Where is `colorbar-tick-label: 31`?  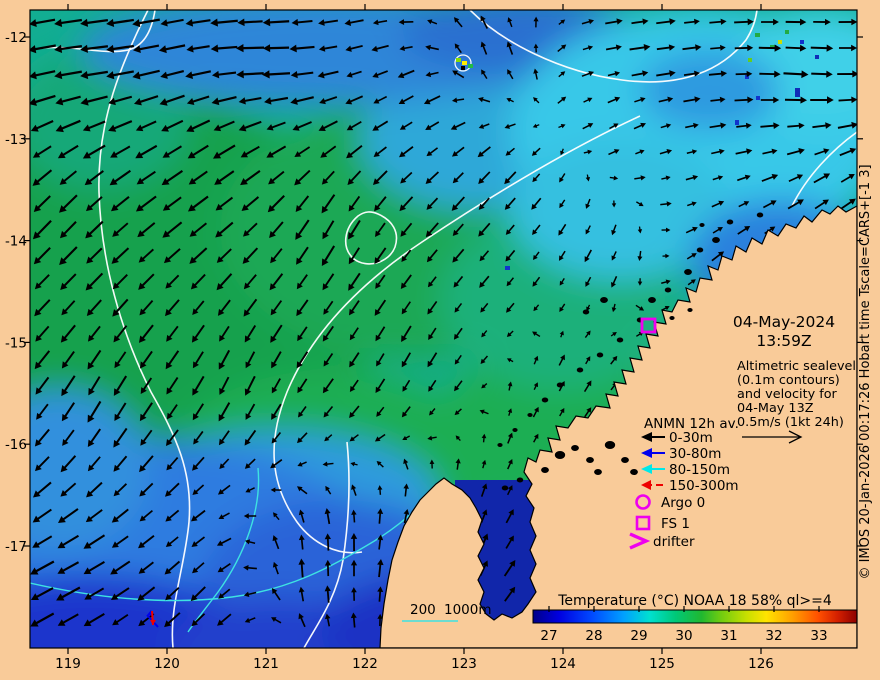 colorbar-tick-label: 31 is located at coordinates (728, 636).